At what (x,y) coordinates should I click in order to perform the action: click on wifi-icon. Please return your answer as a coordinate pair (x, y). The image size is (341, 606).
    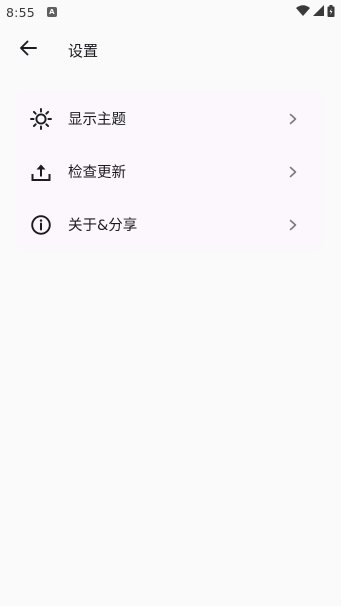
    Looking at the image, I should click on (303, 12).